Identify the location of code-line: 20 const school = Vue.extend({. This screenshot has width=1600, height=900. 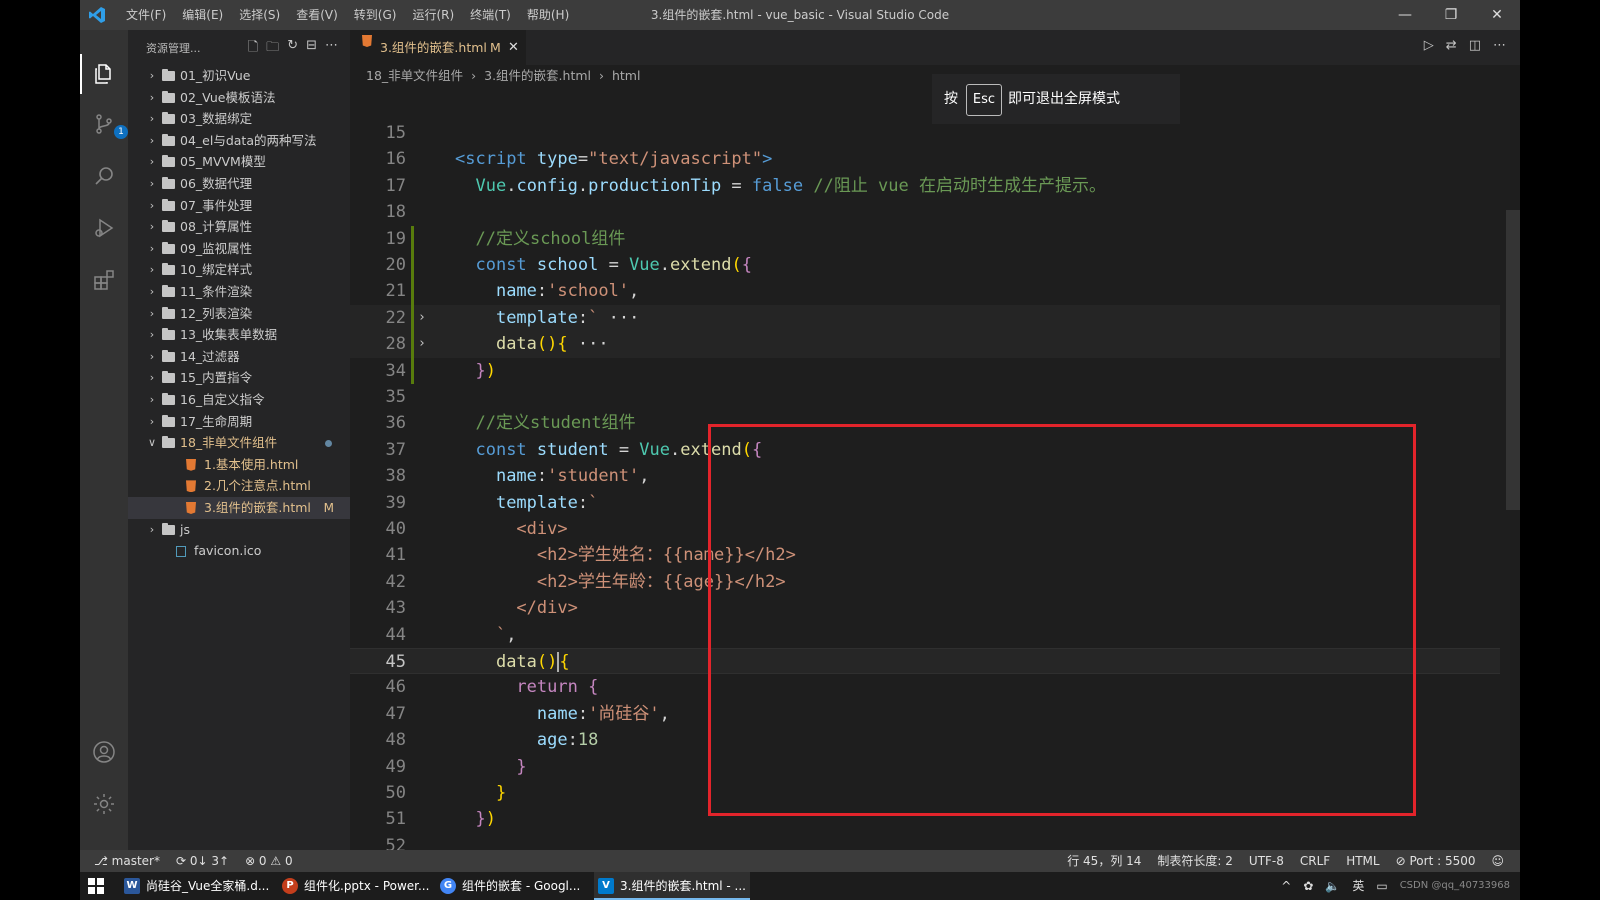
(925, 265).